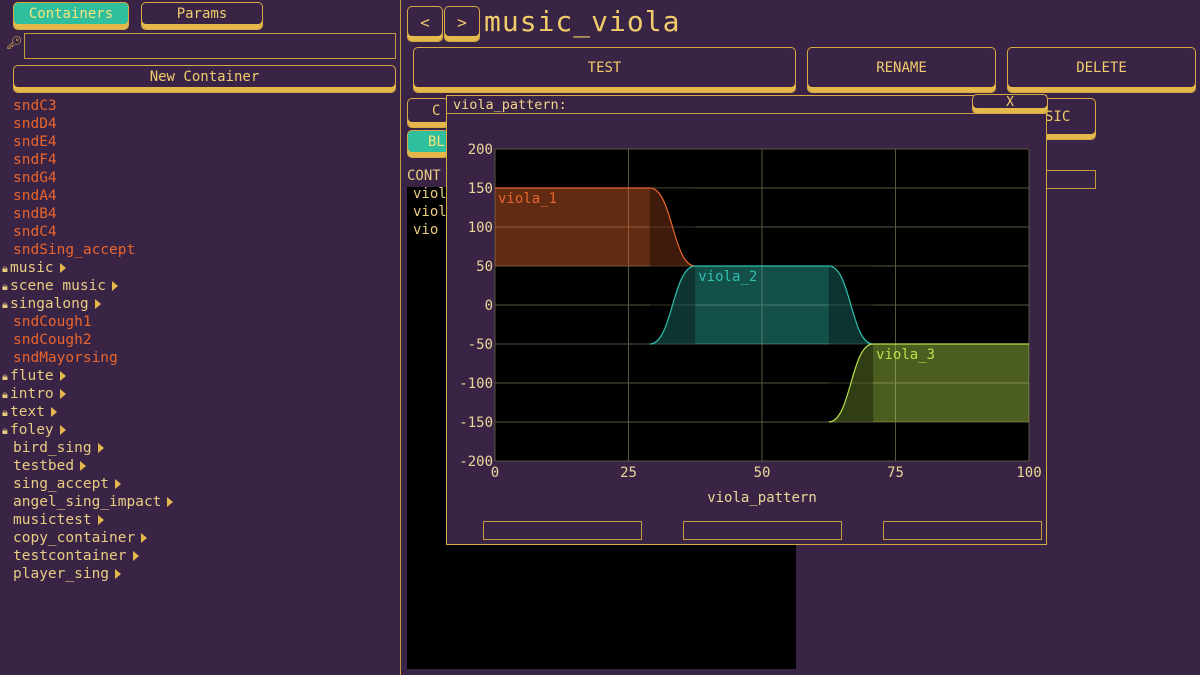  Describe the element at coordinates (489, 306) in the screenshot. I see `y-tick-label: 0` at that location.